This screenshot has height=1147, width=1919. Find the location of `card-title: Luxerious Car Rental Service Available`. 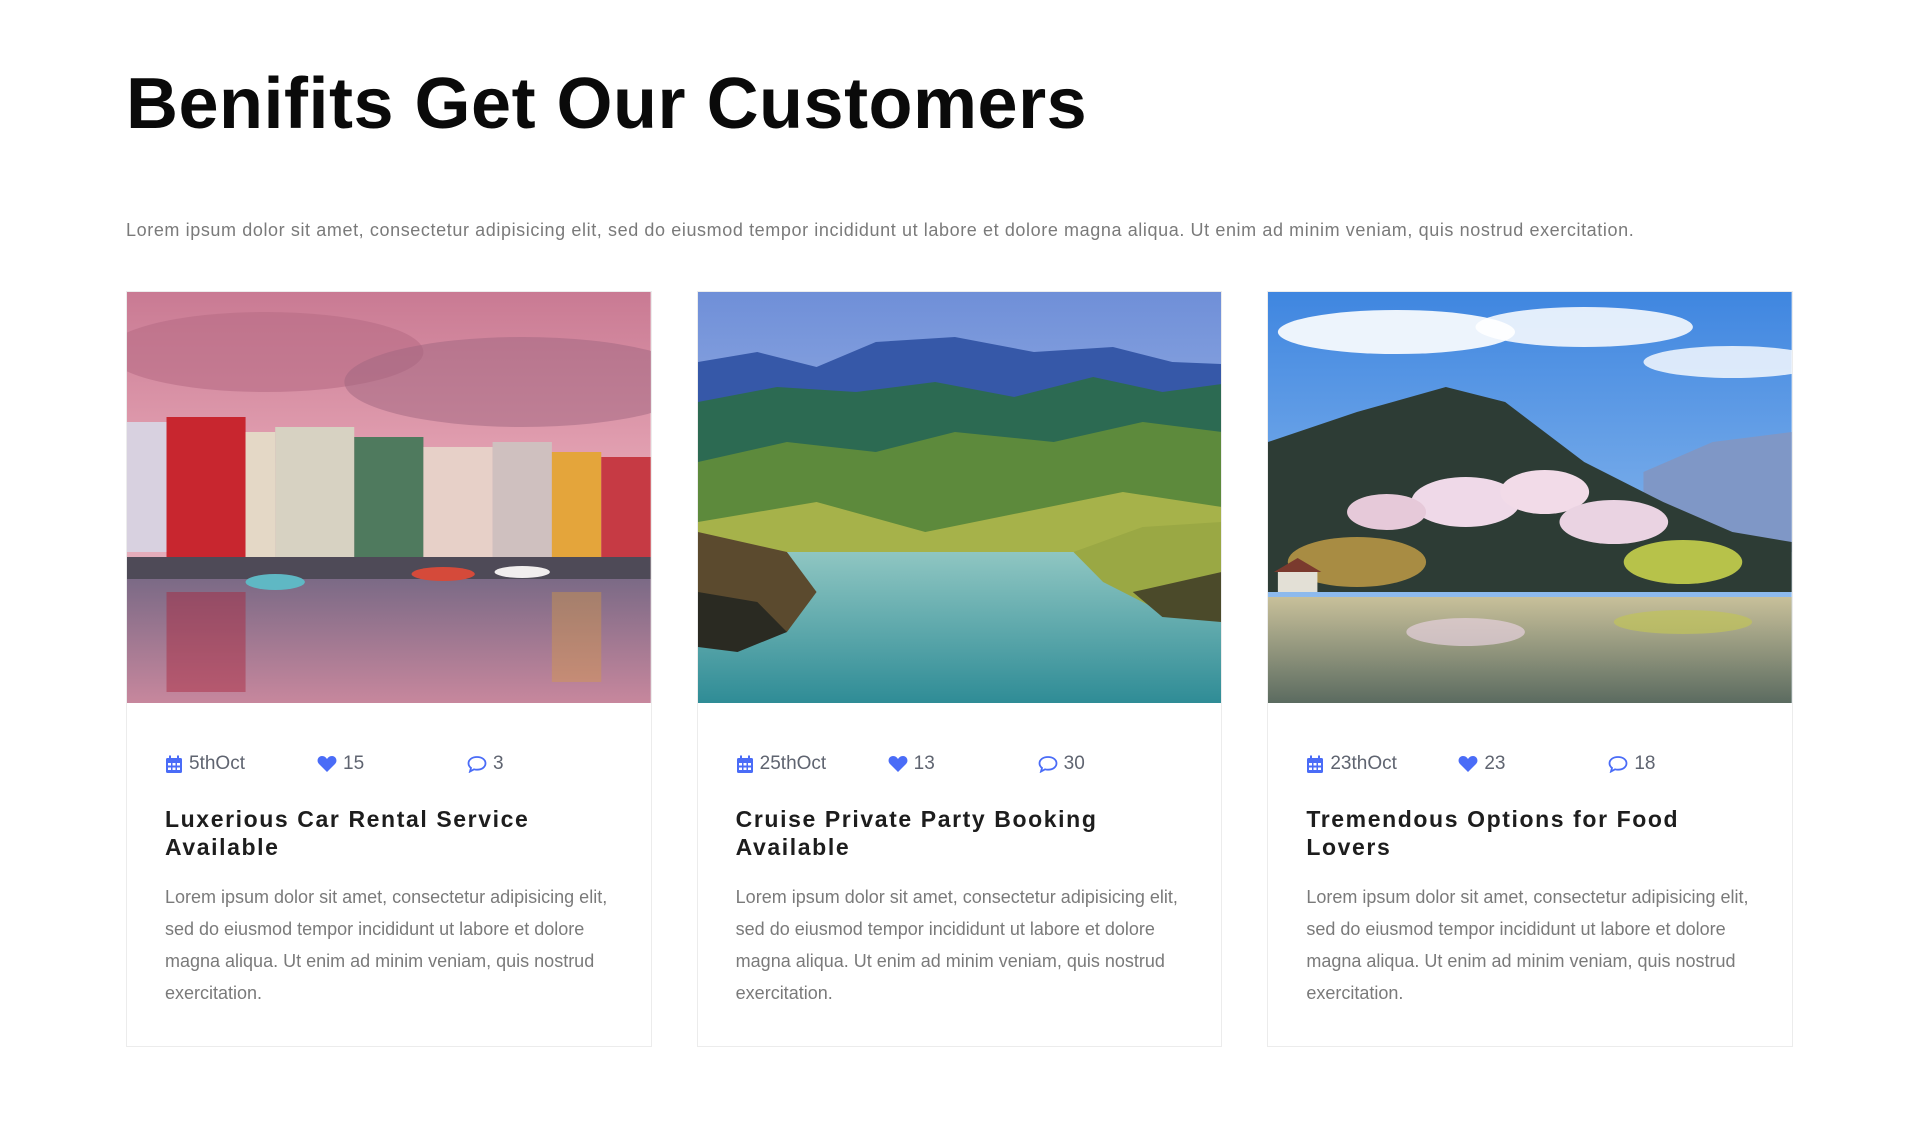

card-title: Luxerious Car Rental Service Available is located at coordinates (375, 833).